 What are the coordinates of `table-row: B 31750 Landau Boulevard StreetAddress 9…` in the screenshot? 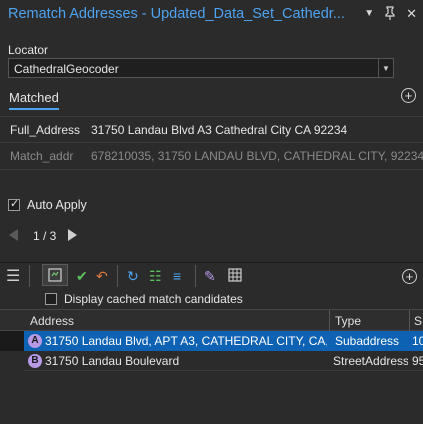 It's located at (211, 361).